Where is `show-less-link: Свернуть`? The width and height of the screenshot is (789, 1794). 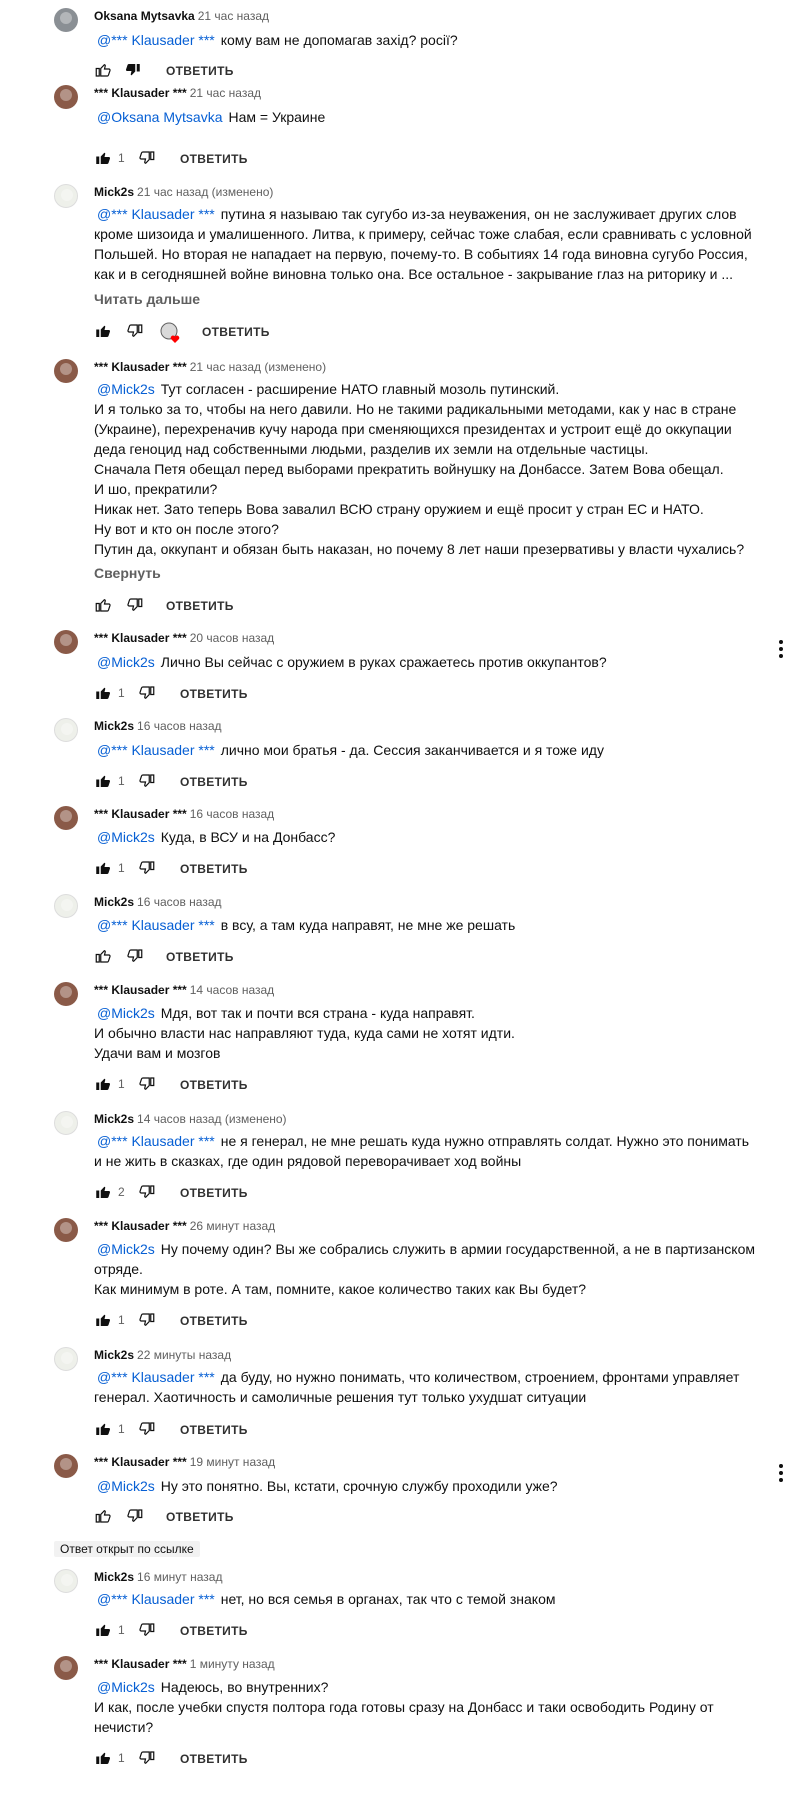
show-less-link: Свернуть is located at coordinates (127, 573).